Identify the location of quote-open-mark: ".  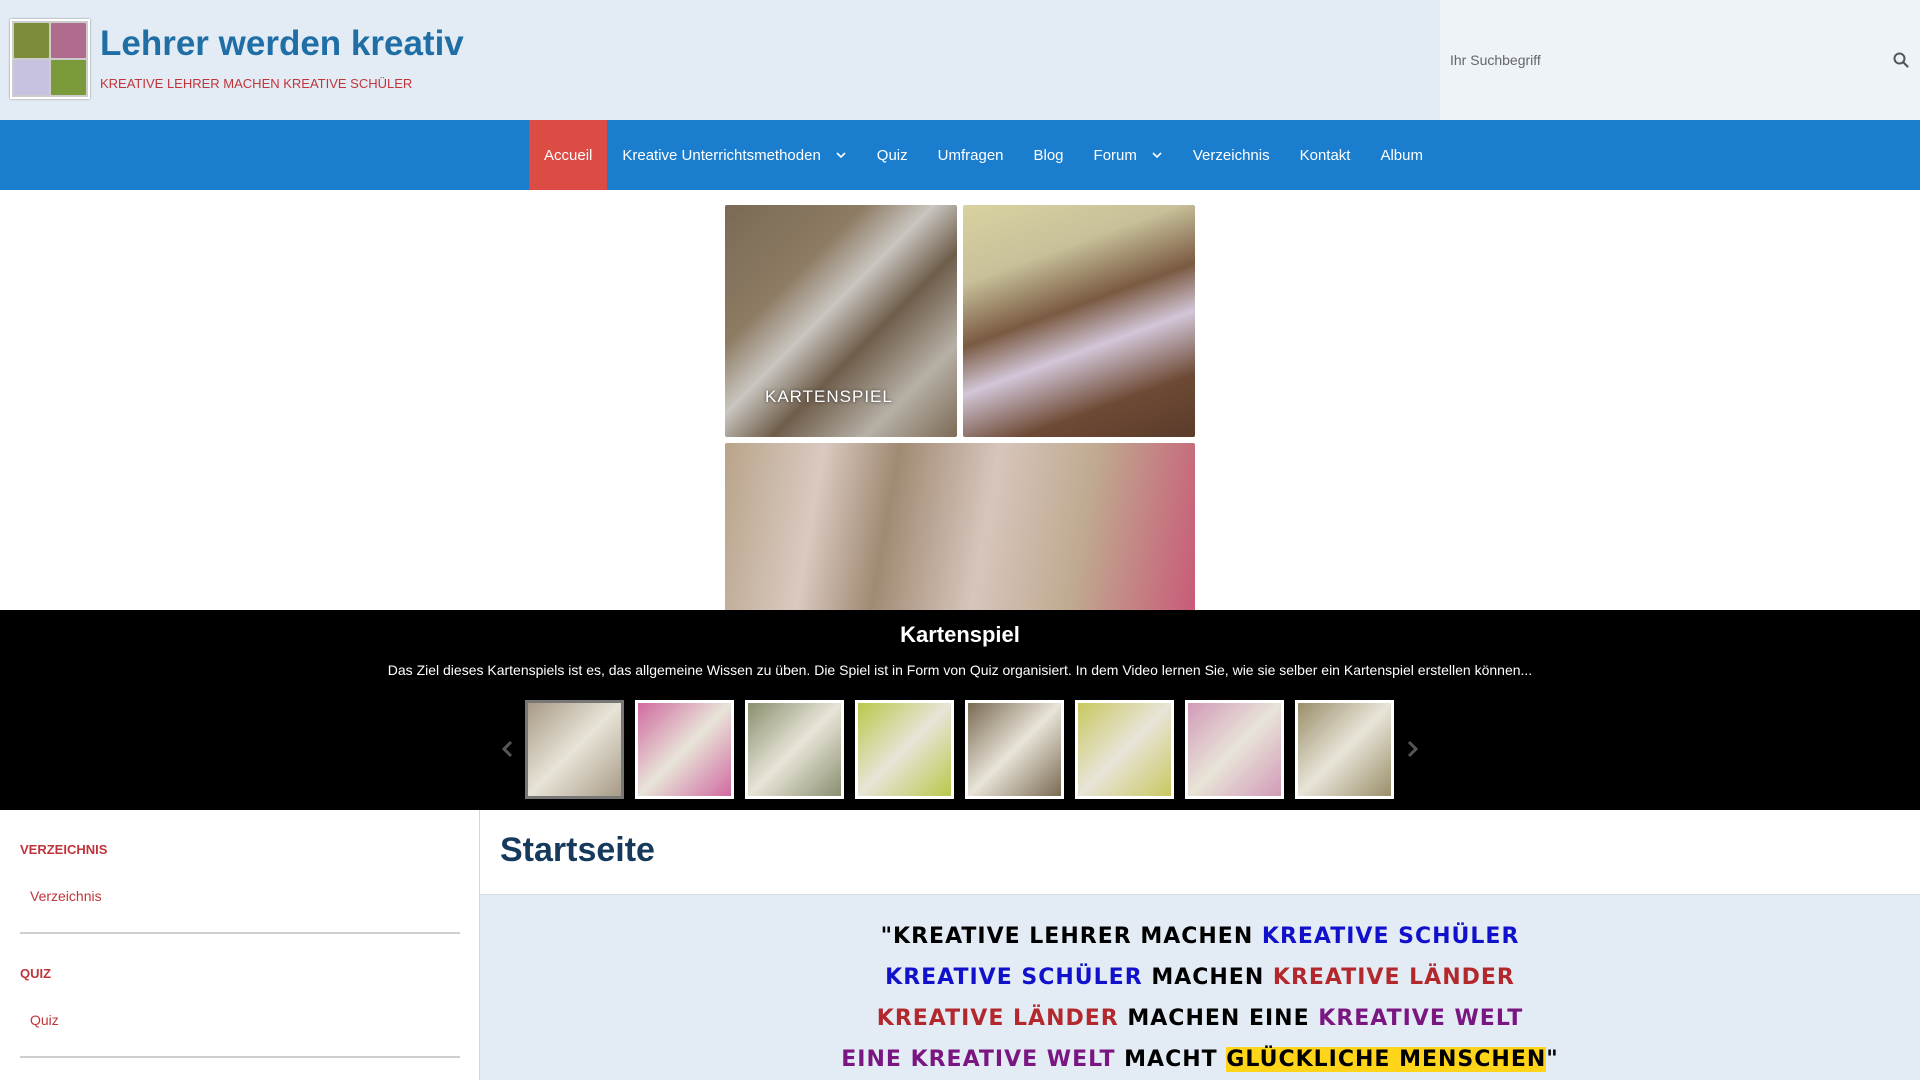
(887, 936).